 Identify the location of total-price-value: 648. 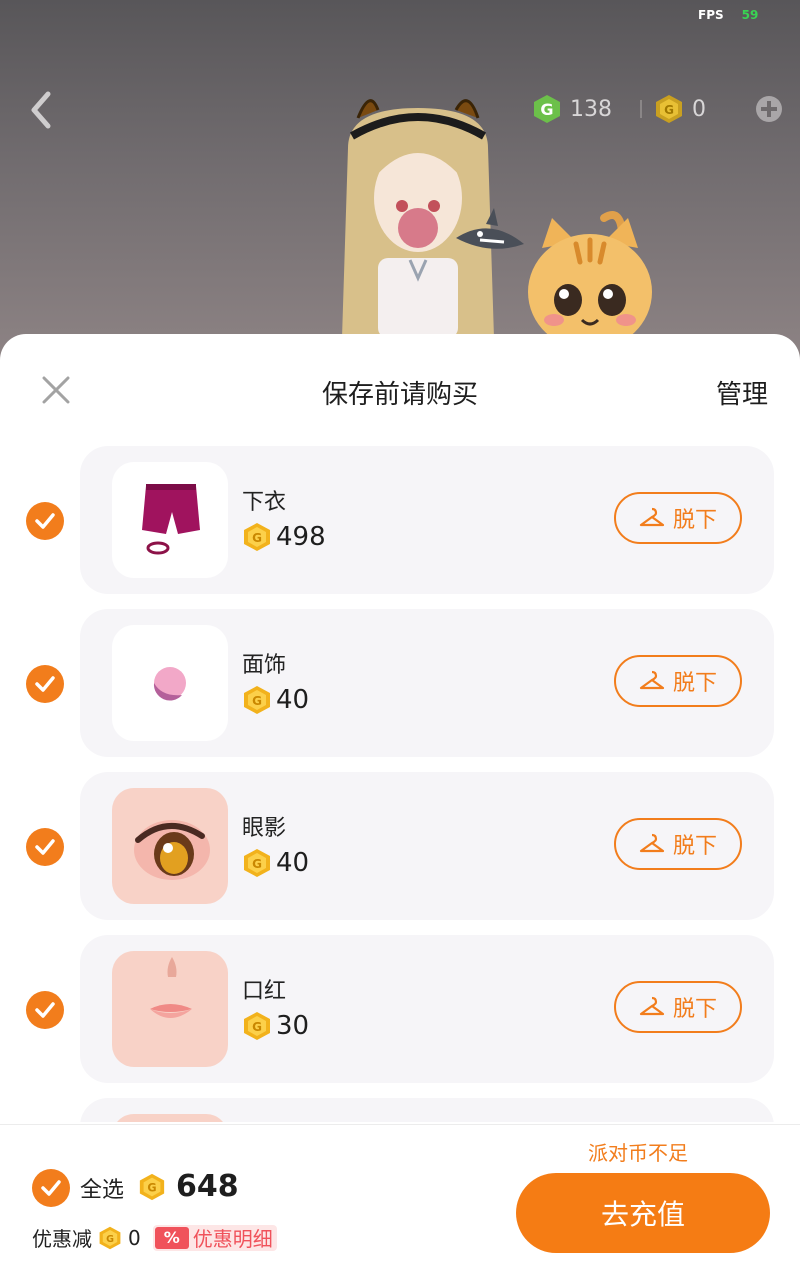
(207, 1186).